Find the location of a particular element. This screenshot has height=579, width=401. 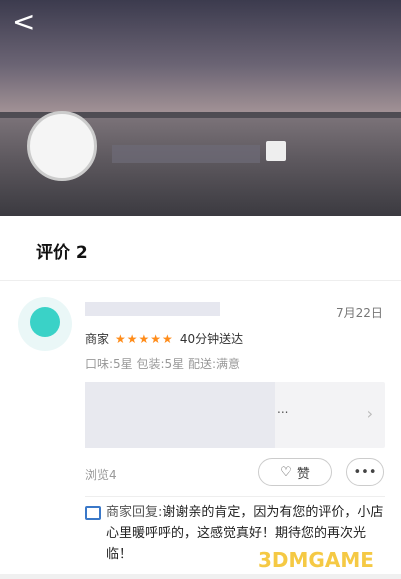

bottom-bar is located at coordinates (200, 576).